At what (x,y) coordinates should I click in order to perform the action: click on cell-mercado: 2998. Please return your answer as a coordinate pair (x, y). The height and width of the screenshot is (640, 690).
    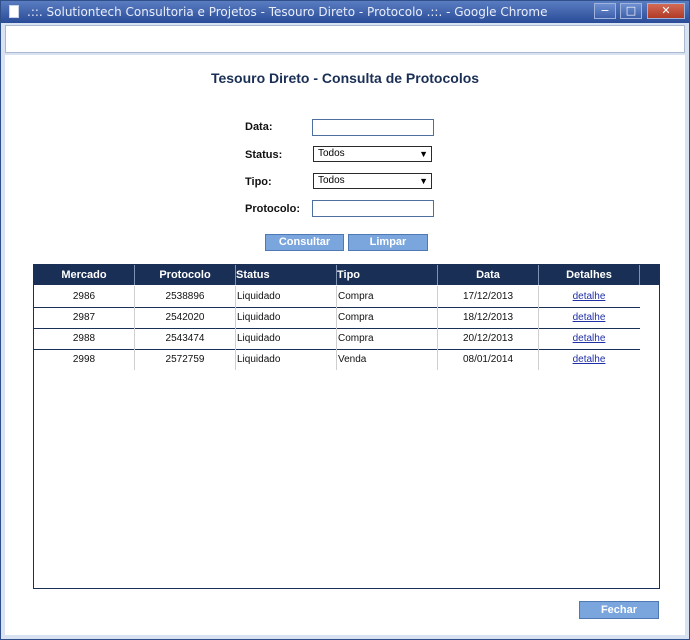
    Looking at the image, I should click on (84, 359).